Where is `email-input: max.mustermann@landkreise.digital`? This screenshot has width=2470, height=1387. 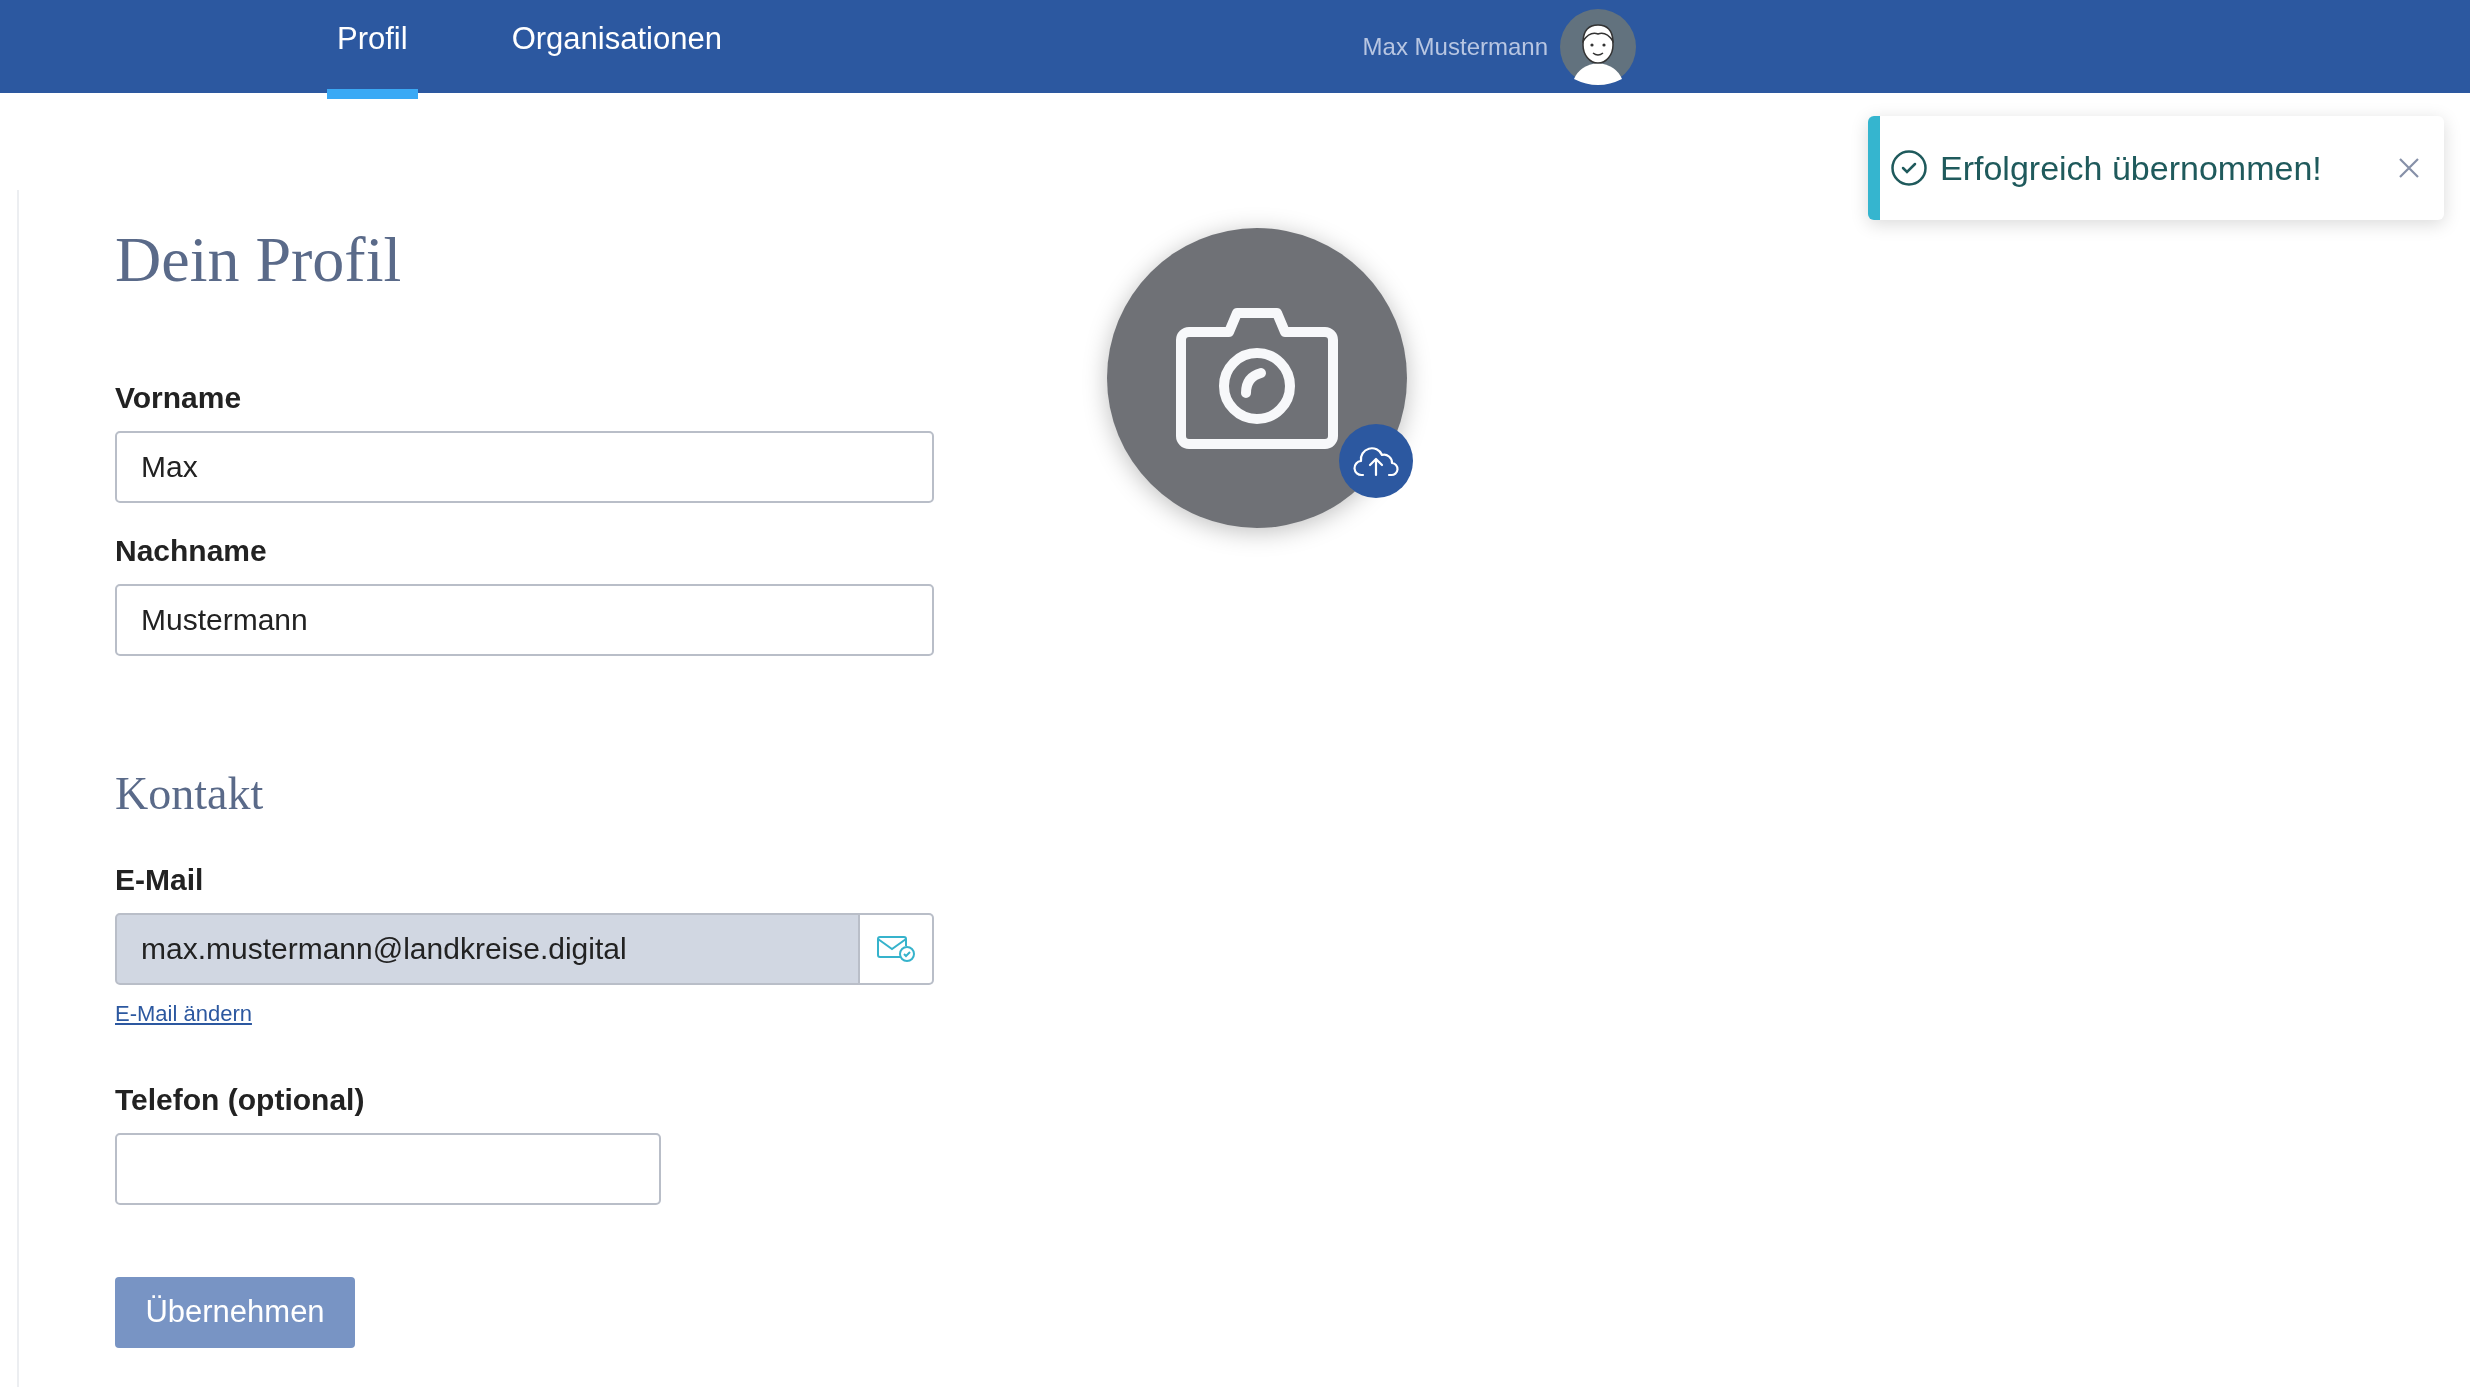 email-input: max.mustermann@landkreise.digital is located at coordinates (487, 949).